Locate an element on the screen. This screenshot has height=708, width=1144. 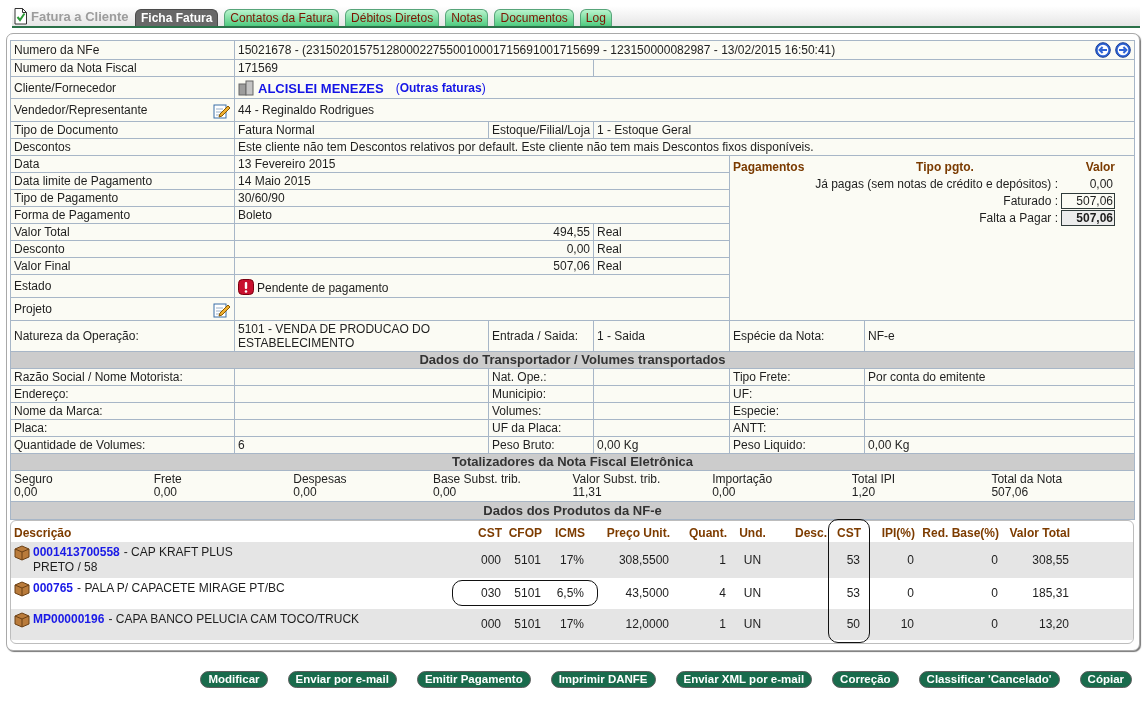
page-title: Fatura a Cliente is located at coordinates (80, 17).